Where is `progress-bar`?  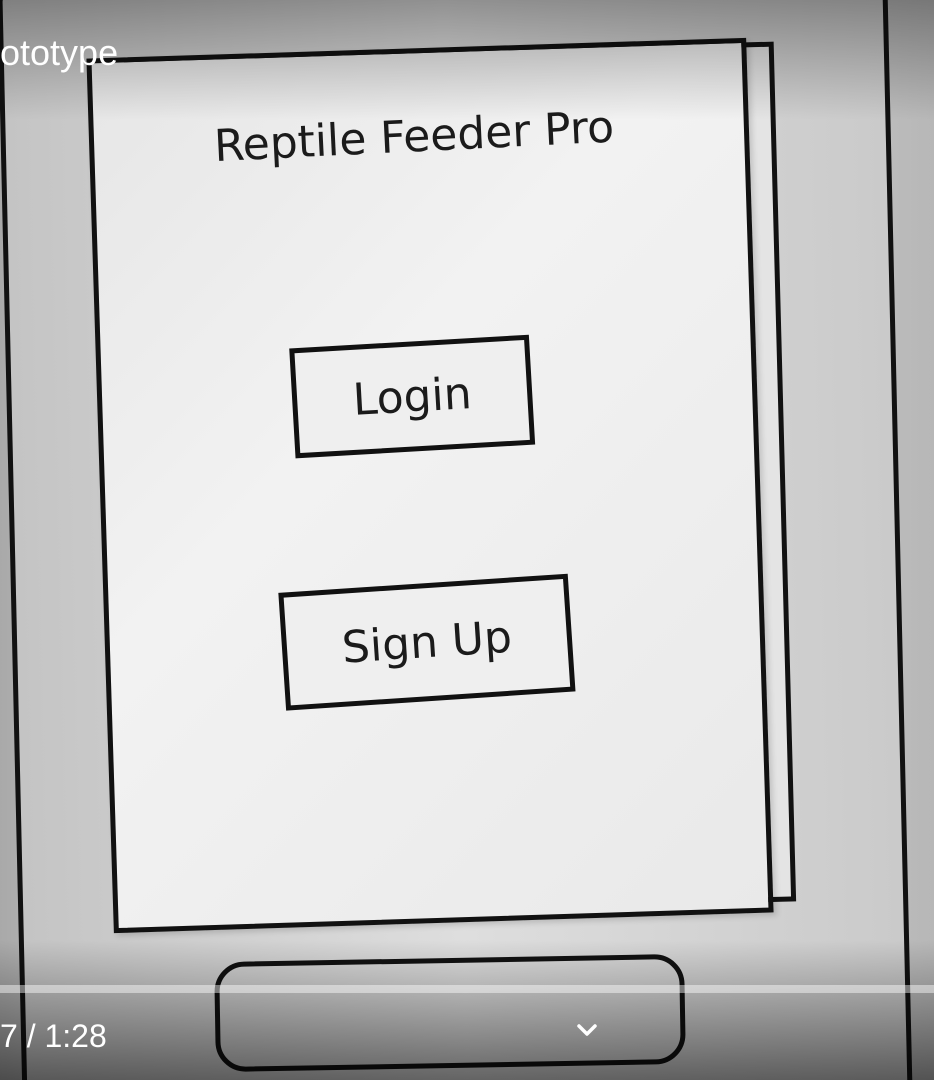
progress-bar is located at coordinates (467, 989).